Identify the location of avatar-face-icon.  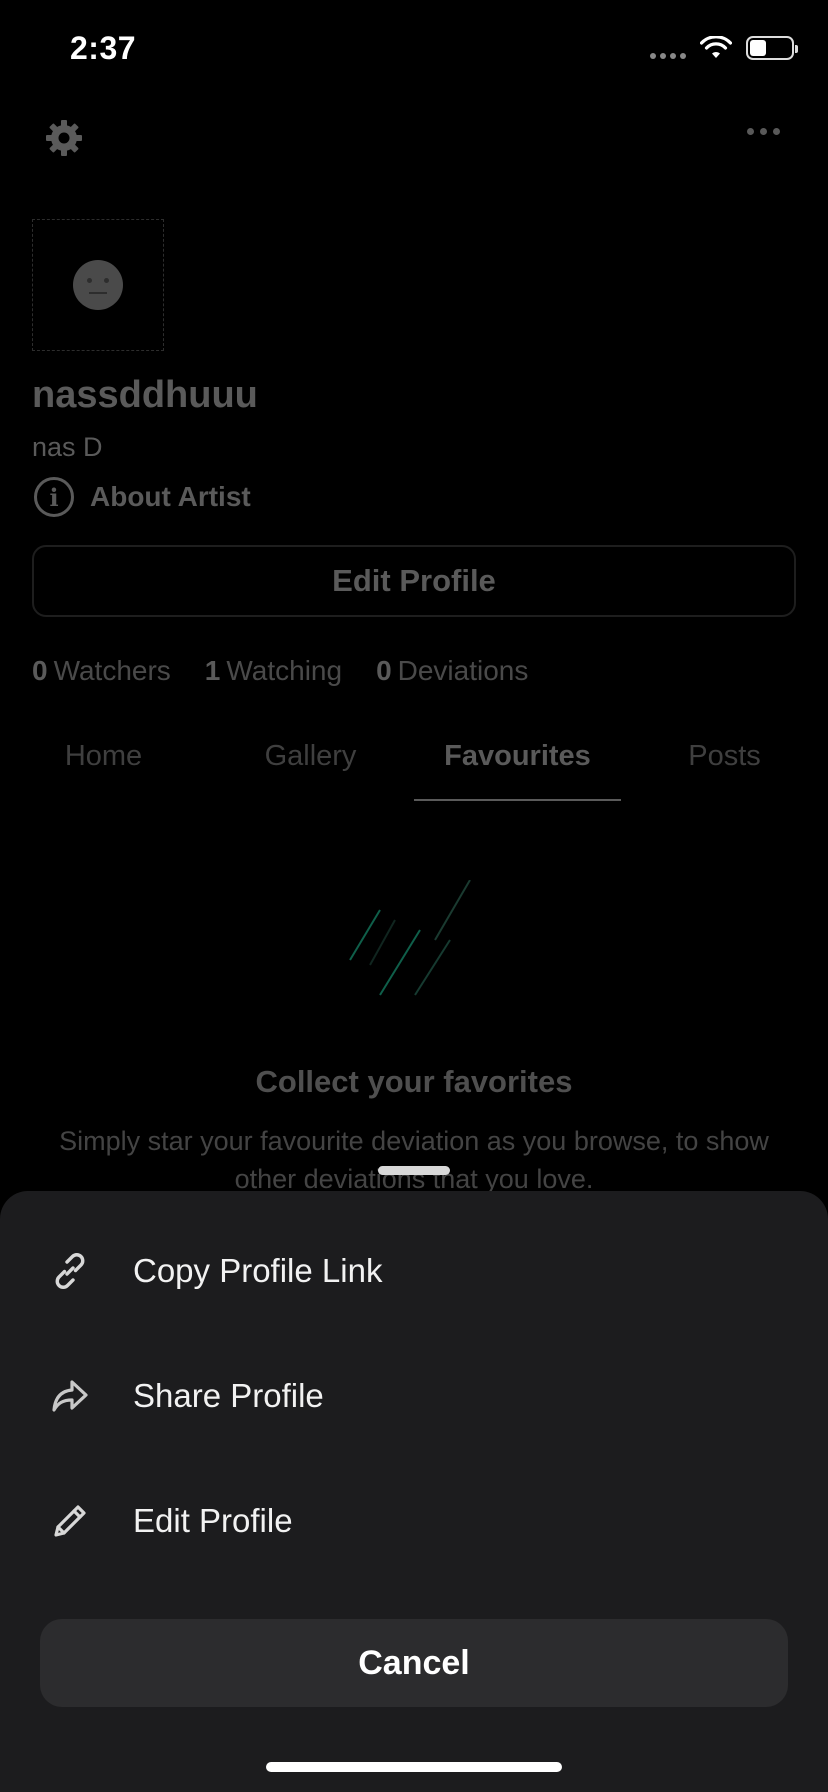
(98, 285).